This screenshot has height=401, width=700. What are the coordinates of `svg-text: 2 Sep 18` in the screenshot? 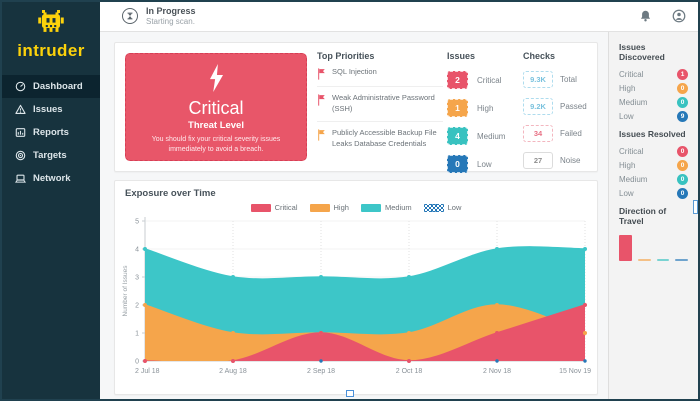 It's located at (321, 371).